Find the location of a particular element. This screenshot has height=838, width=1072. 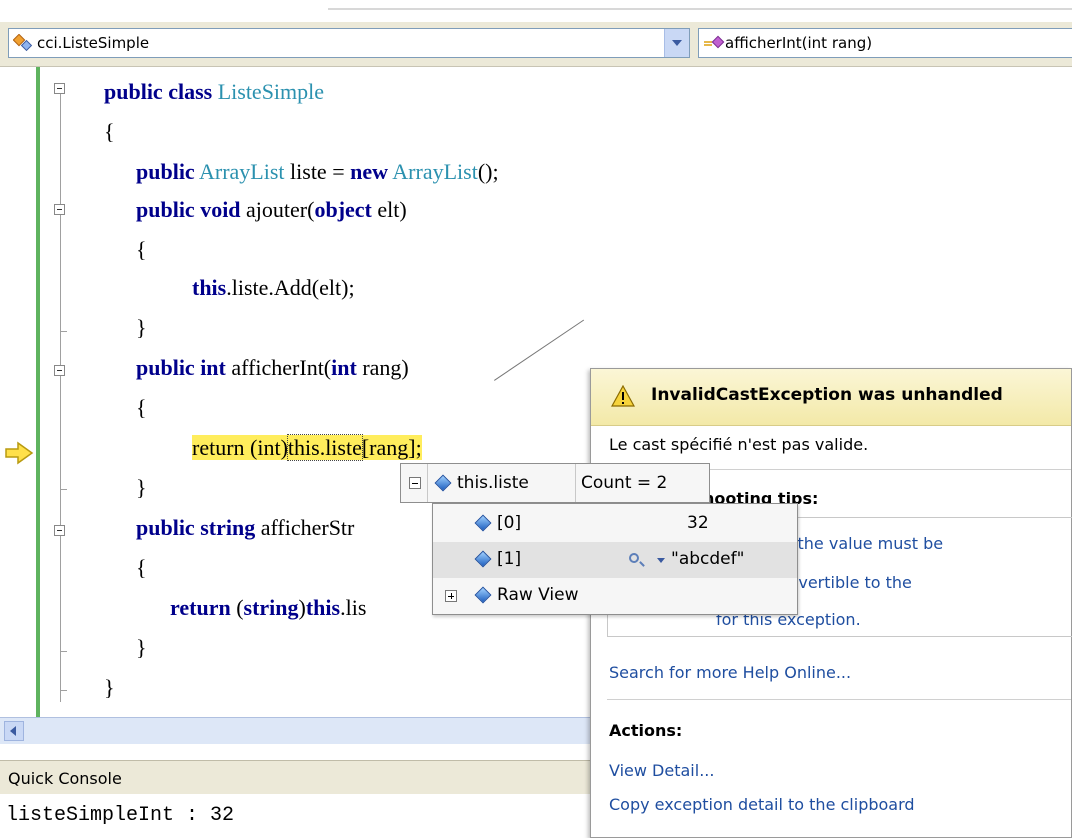

code-token: return (int) is located at coordinates (240, 447).